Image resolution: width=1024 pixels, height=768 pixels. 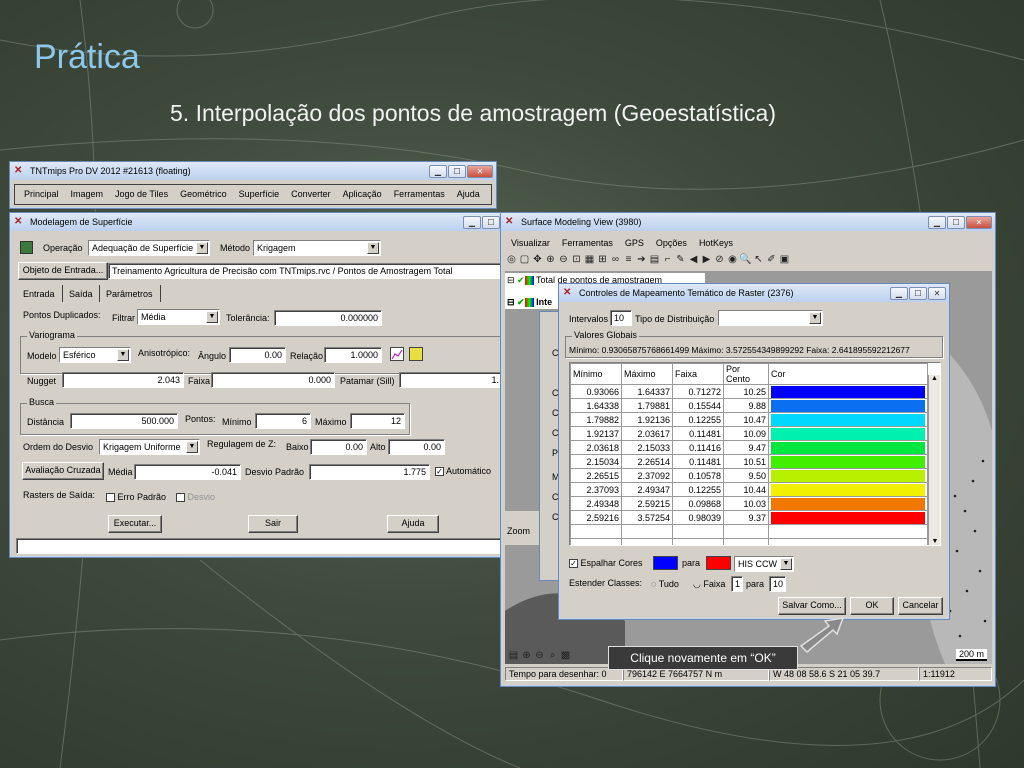 I want to click on col-minimo: Mínimo, so click(x=596, y=374).